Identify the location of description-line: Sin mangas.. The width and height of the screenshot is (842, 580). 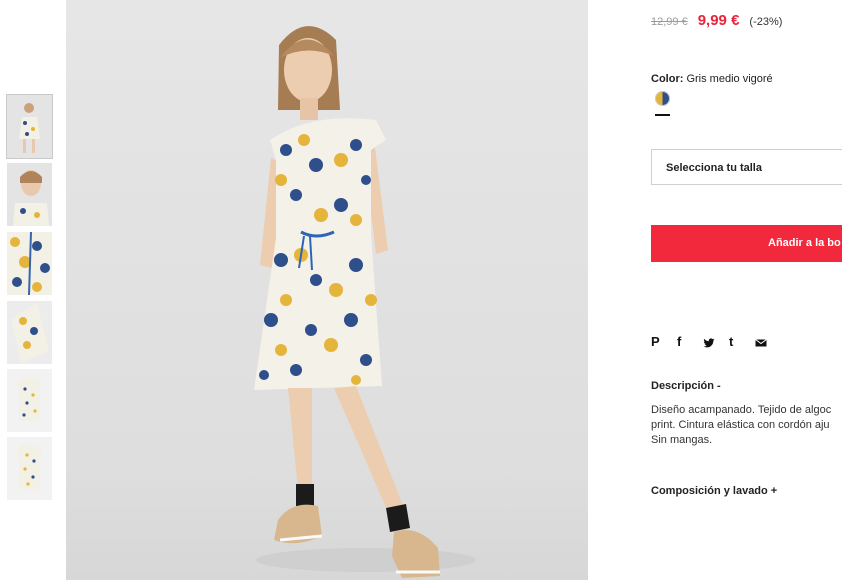
(682, 440).